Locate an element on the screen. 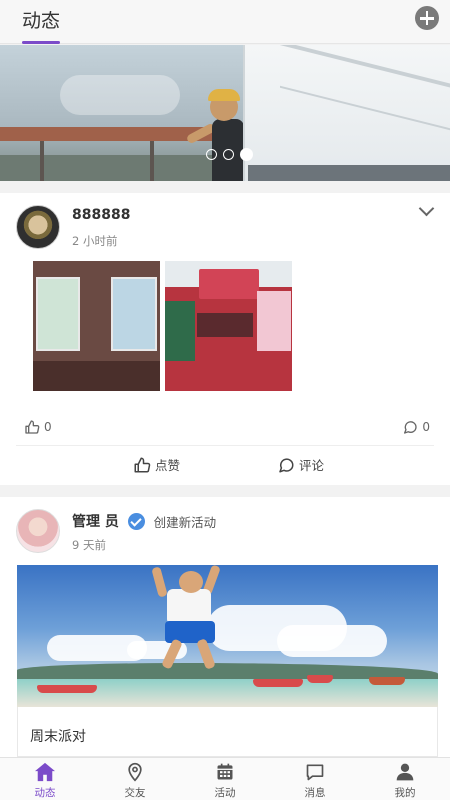  tab-messages: 消息 is located at coordinates (315, 779).